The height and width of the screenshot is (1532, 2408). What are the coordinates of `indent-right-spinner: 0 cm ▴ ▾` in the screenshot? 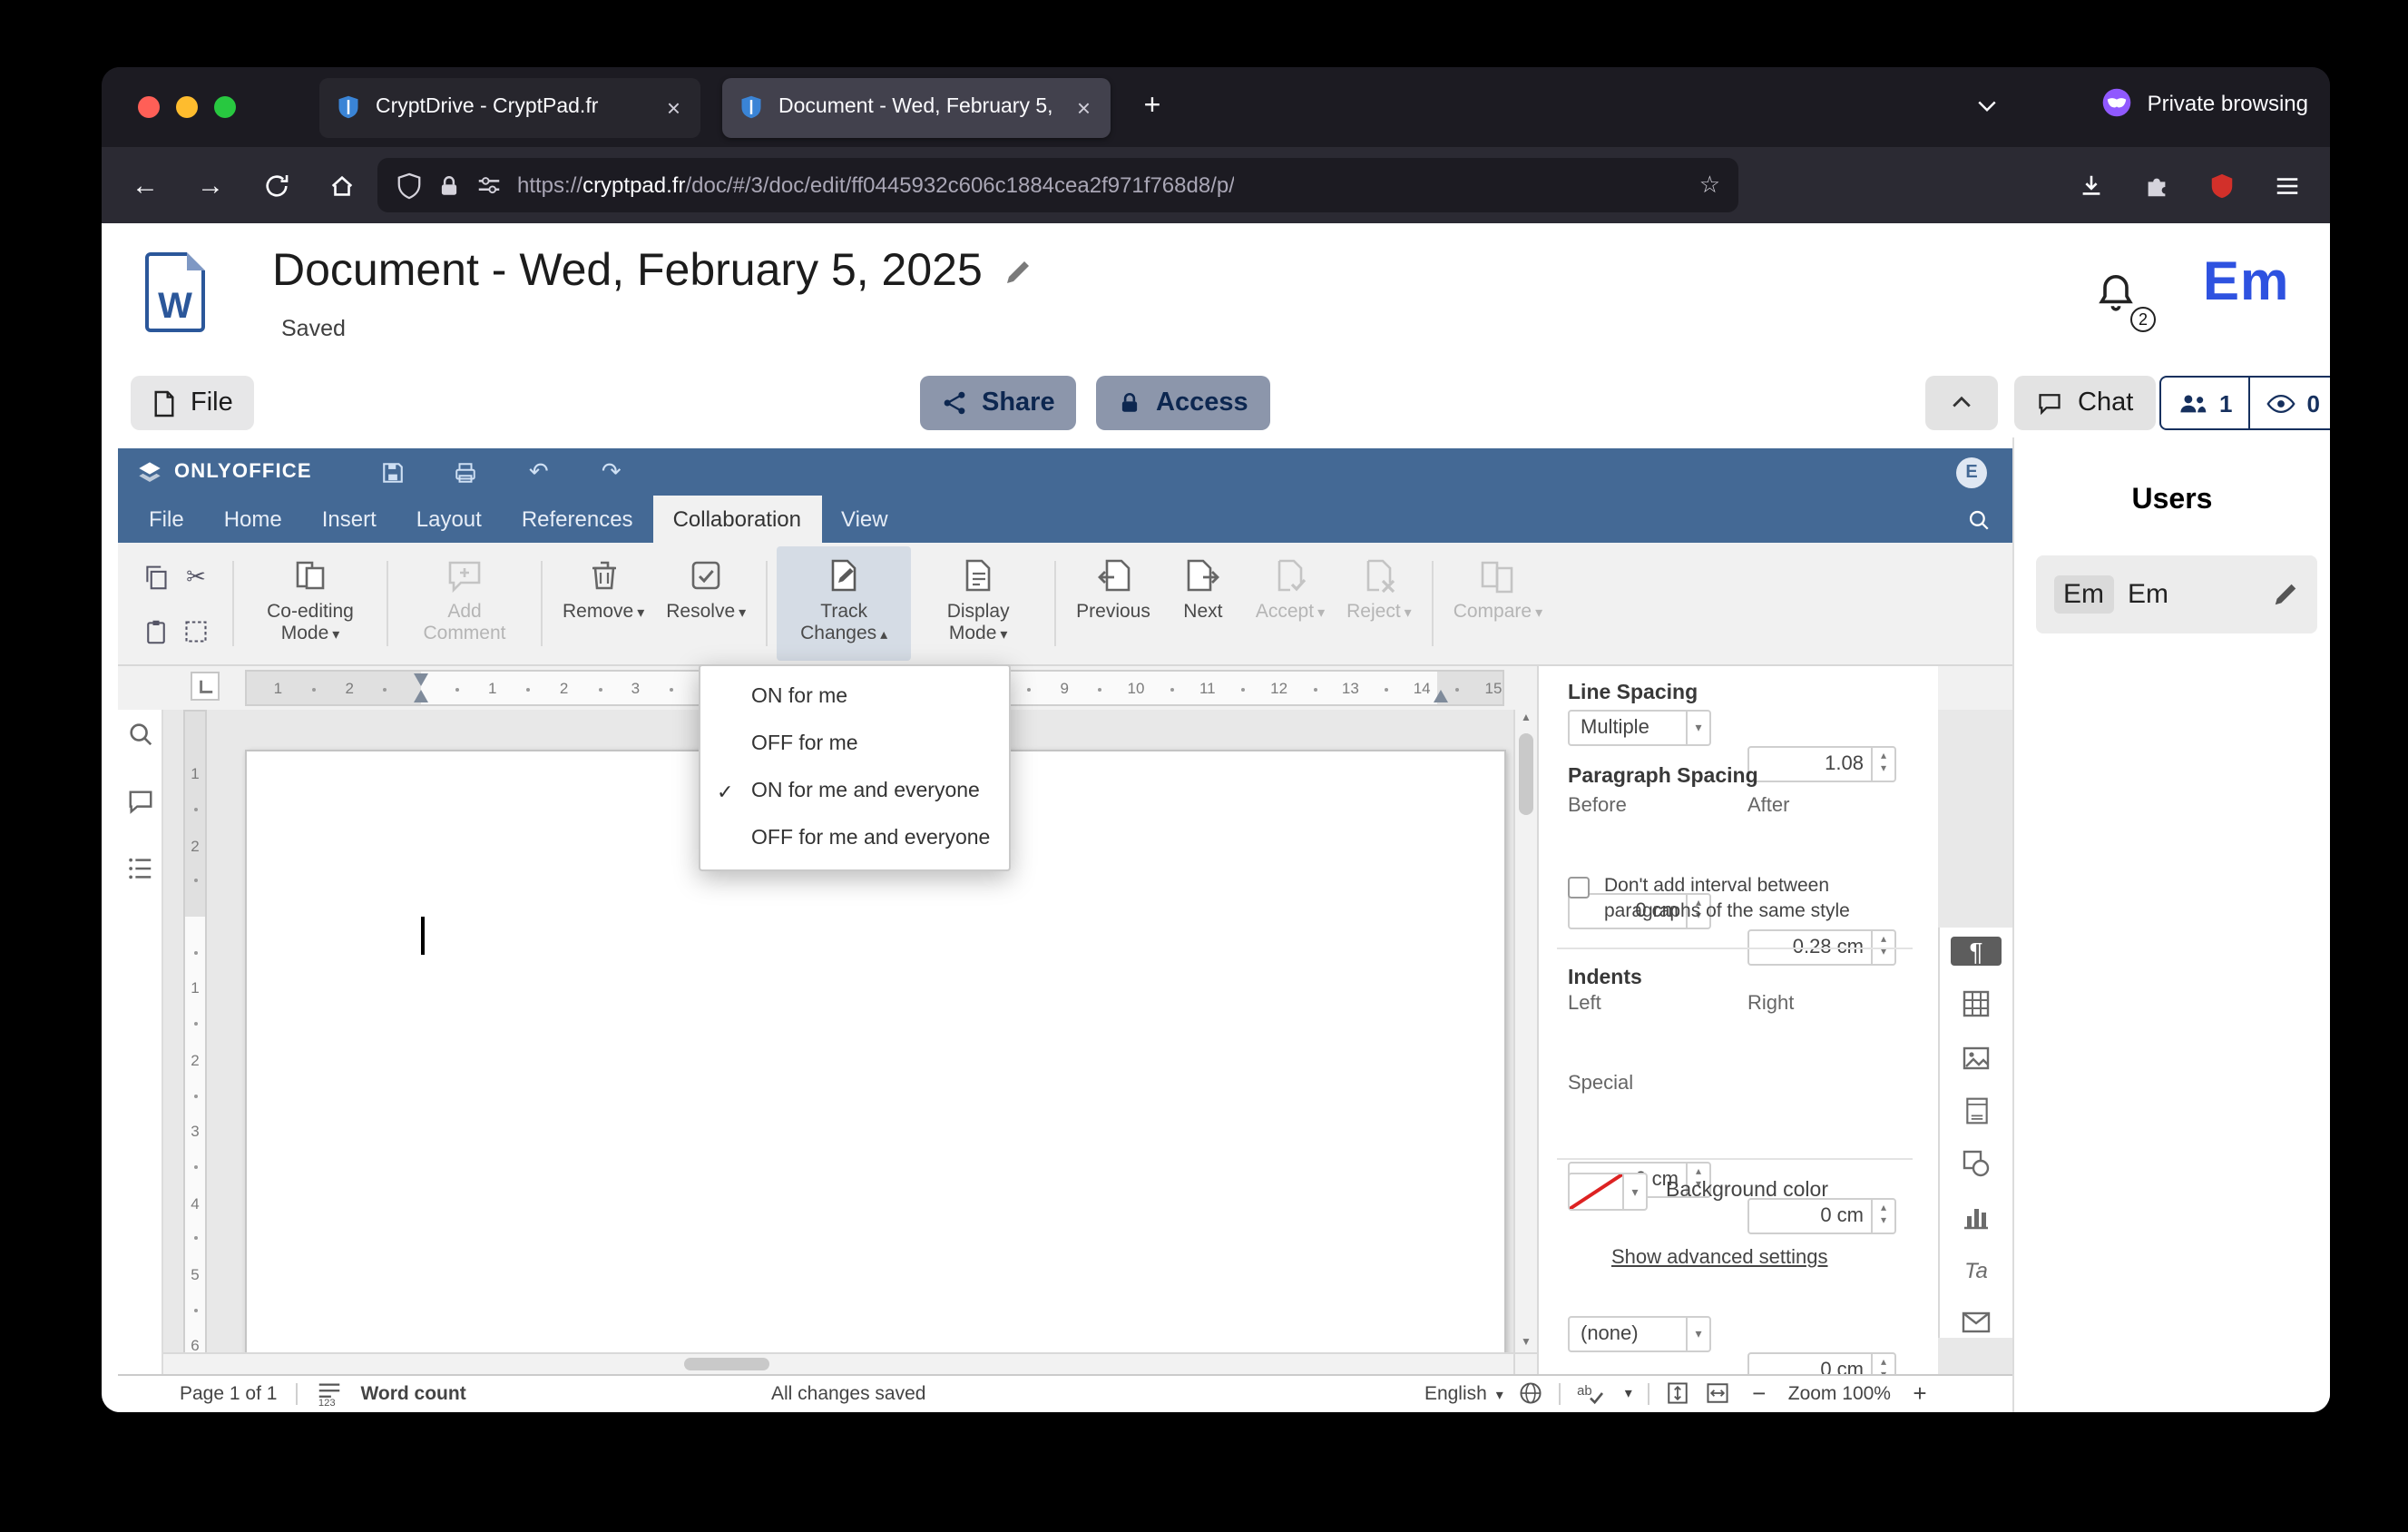 It's located at (1822, 1216).